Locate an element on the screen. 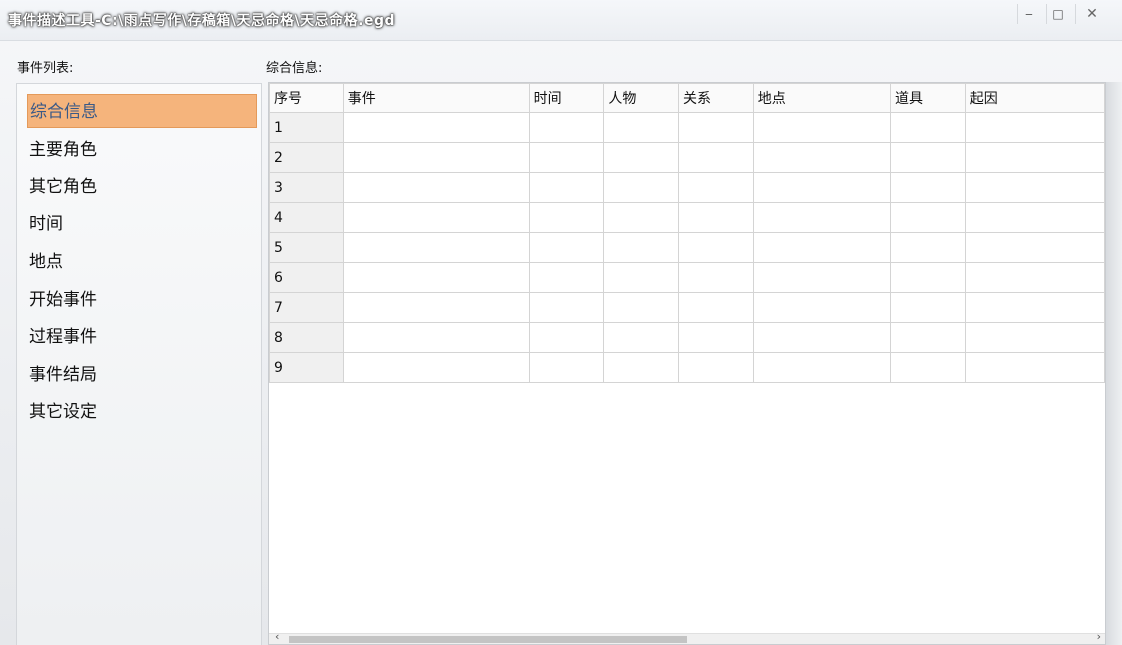  row-number-cell: 9 is located at coordinates (306, 367).